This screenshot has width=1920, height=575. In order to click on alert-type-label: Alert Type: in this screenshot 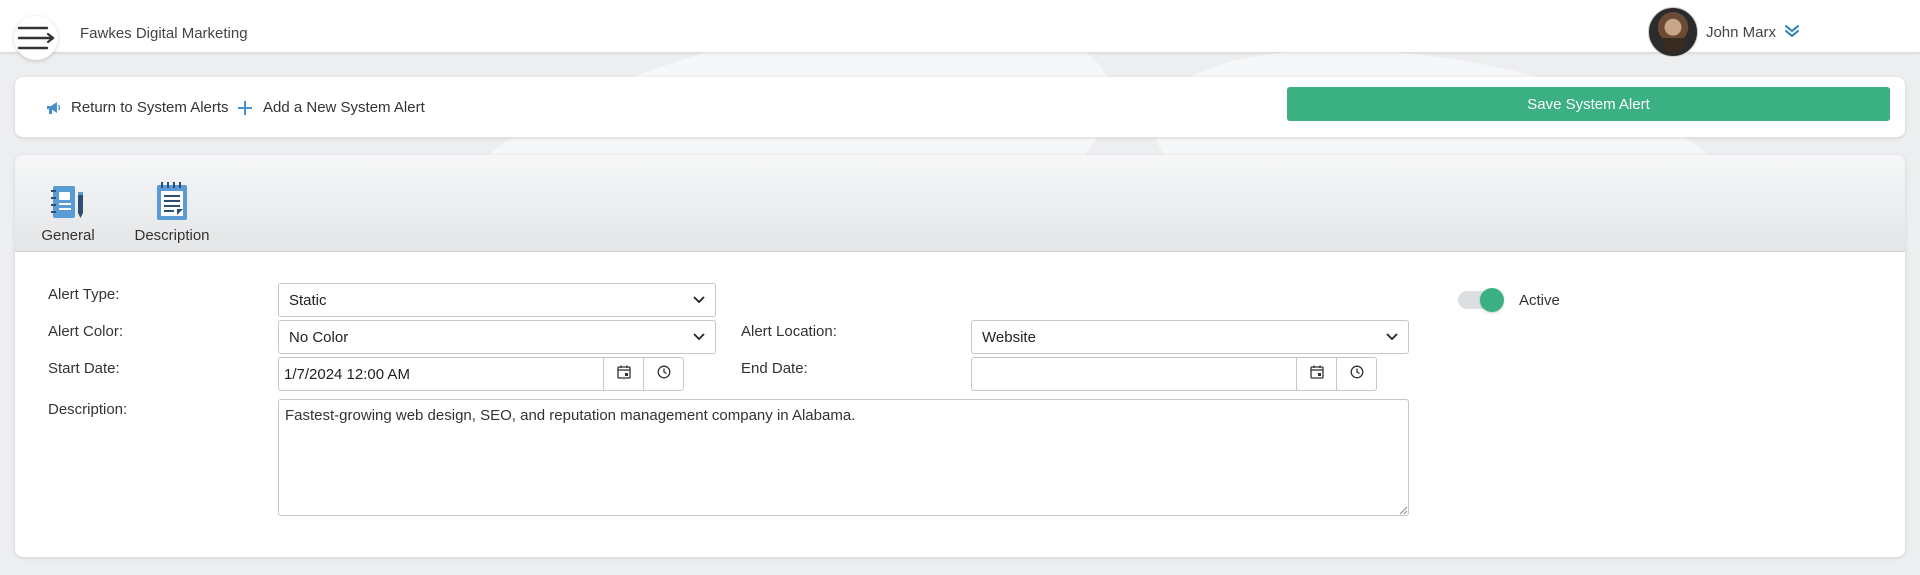, I will do `click(84, 294)`.